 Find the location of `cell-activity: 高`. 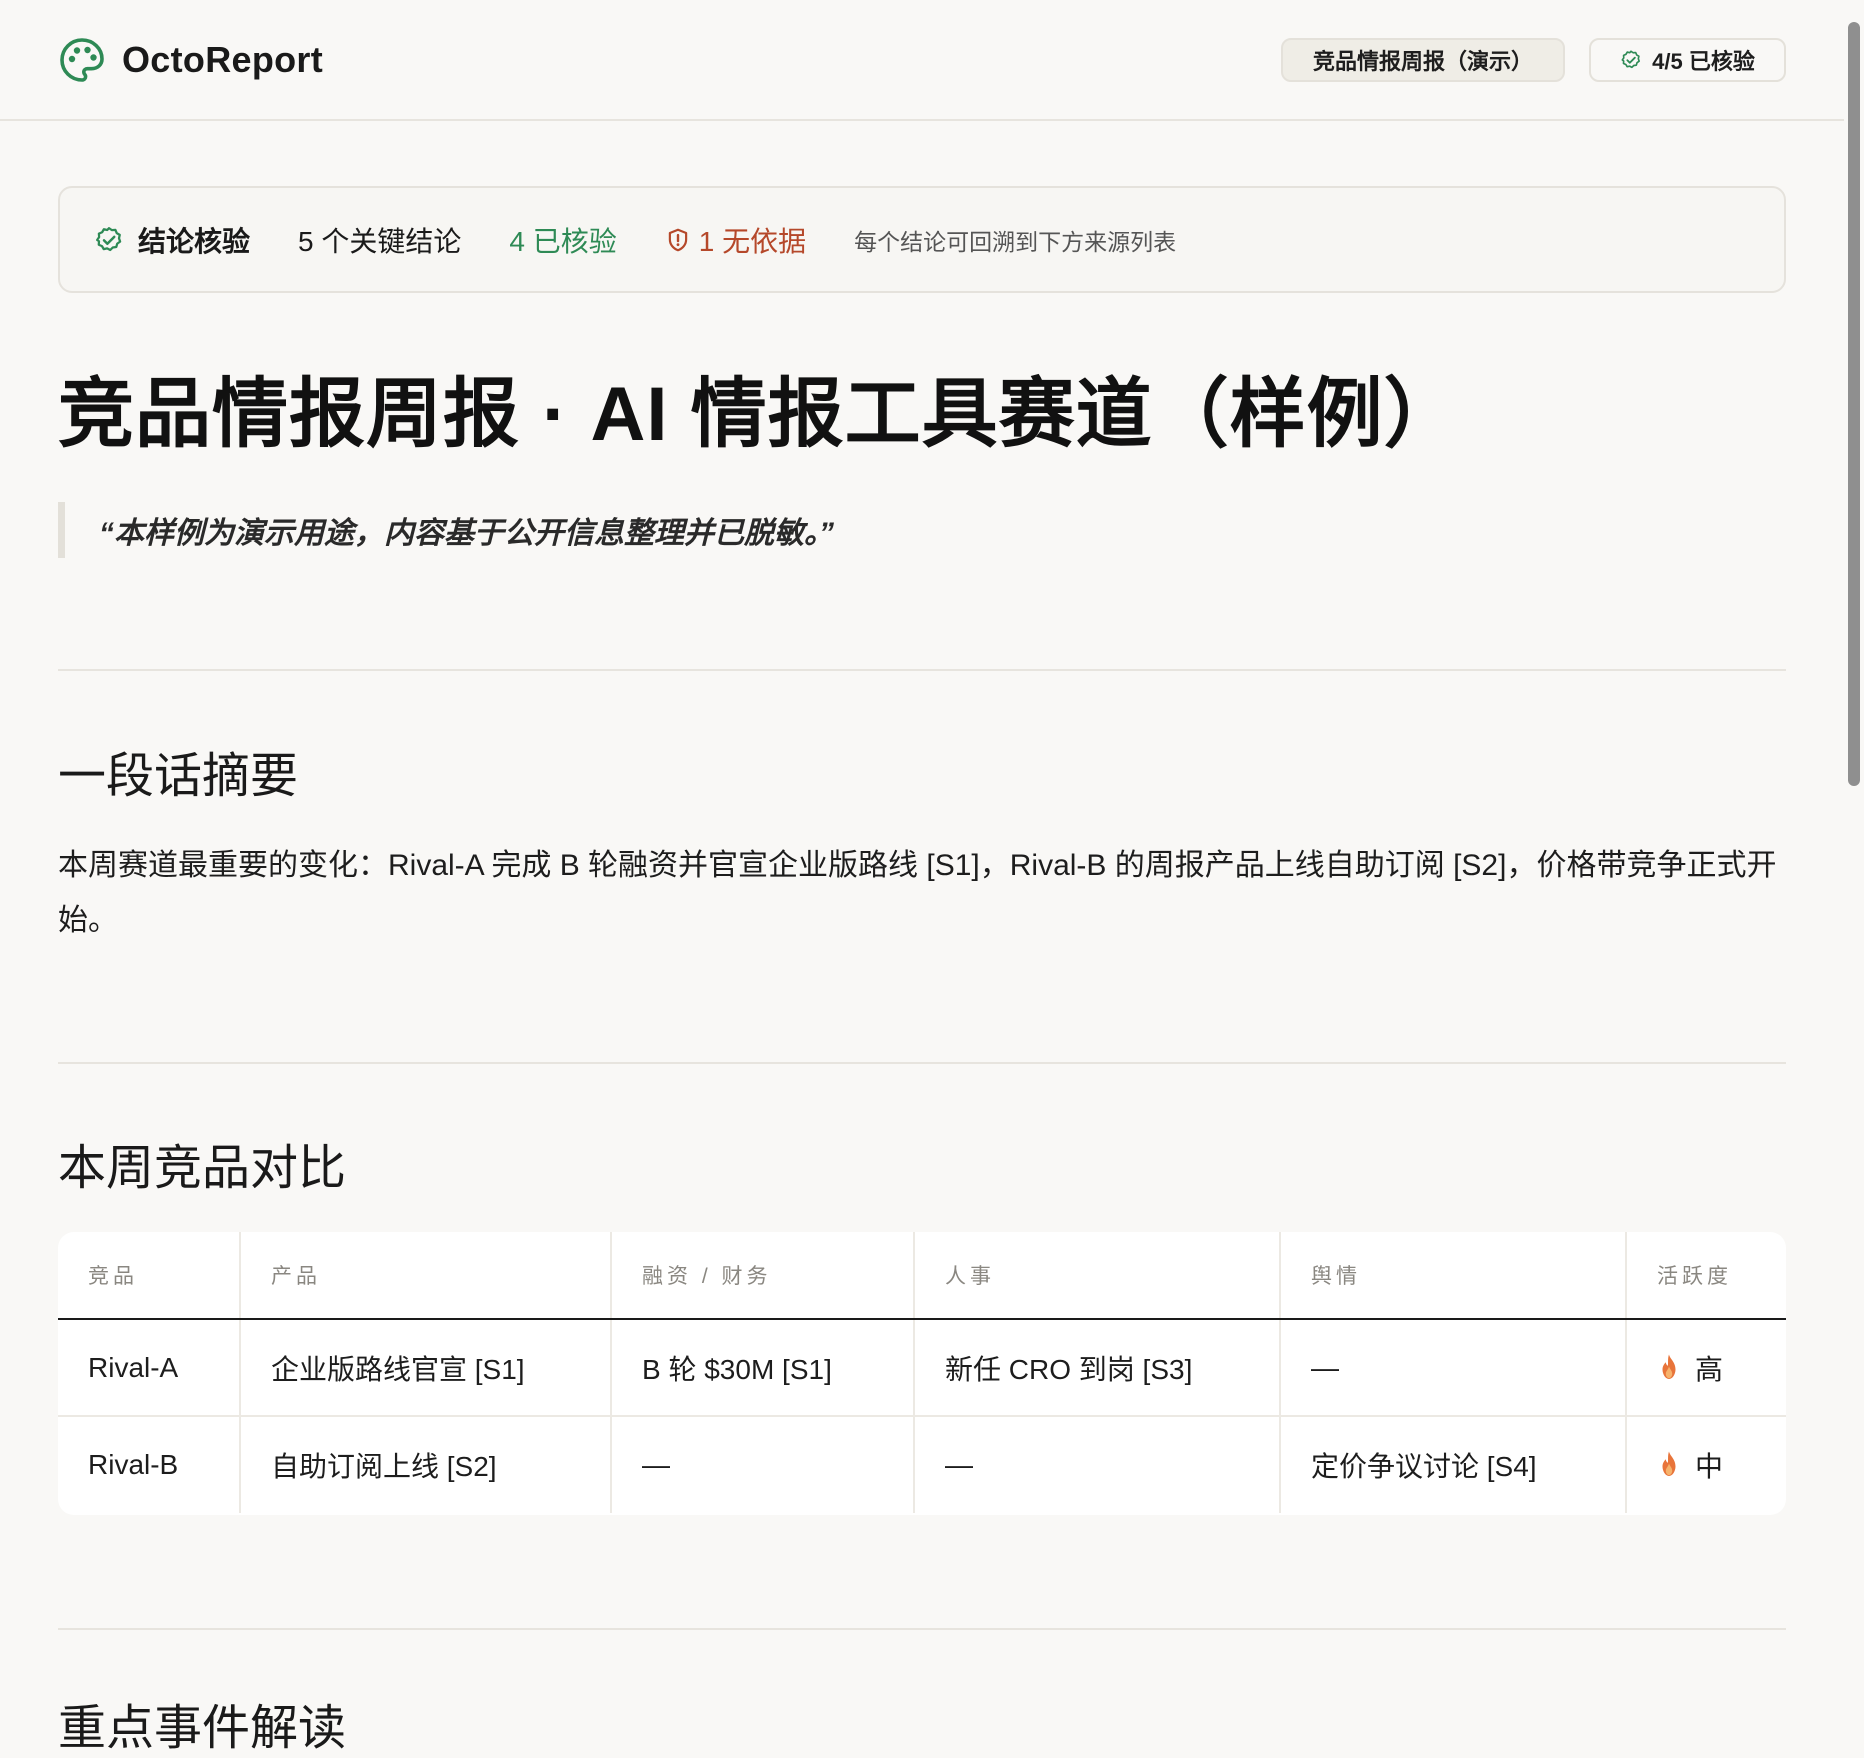

cell-activity: 高 is located at coordinates (1706, 1368).